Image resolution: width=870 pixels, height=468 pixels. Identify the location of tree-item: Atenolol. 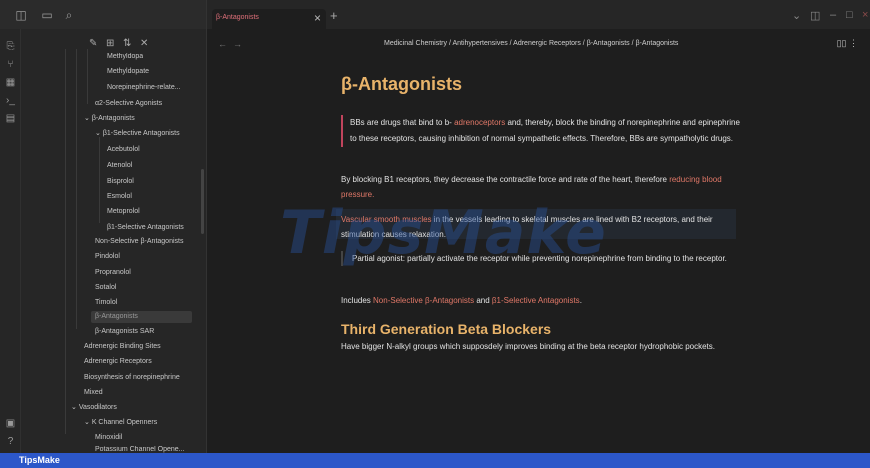
(119, 166).